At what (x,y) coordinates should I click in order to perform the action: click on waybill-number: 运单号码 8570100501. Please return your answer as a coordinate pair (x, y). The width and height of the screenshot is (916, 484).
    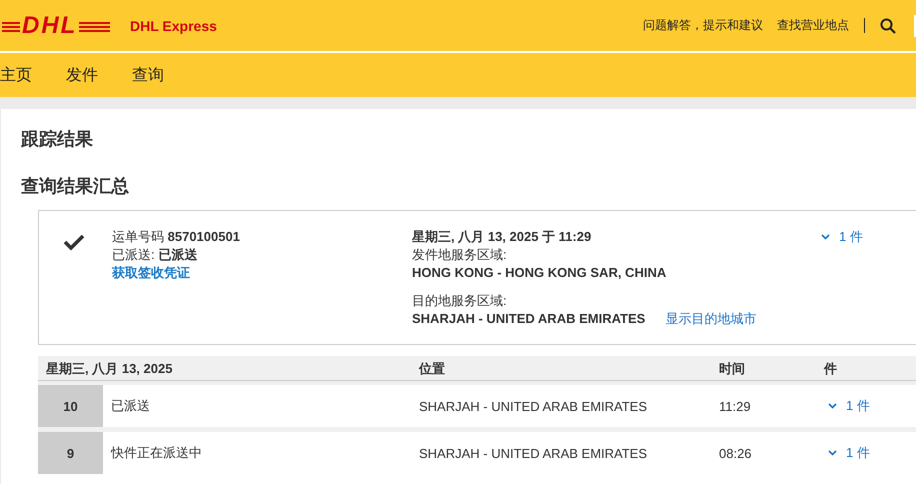
    Looking at the image, I should click on (176, 237).